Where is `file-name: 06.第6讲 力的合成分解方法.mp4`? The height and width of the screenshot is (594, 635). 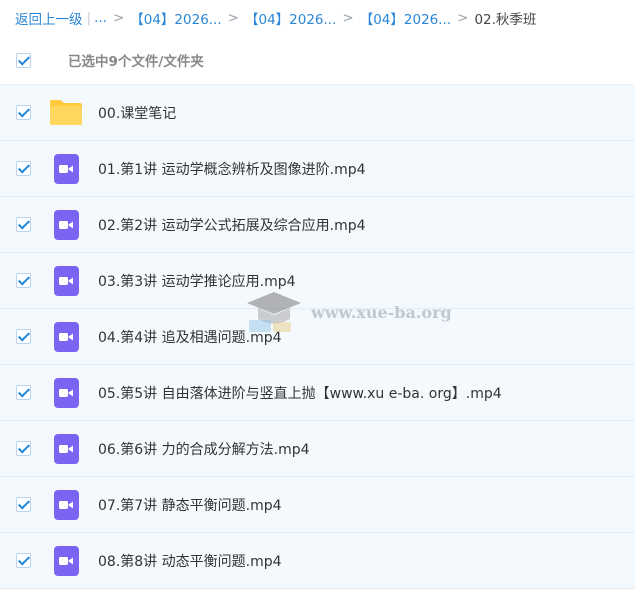
file-name: 06.第6讲 力的合成分解方法.mp4 is located at coordinates (204, 449).